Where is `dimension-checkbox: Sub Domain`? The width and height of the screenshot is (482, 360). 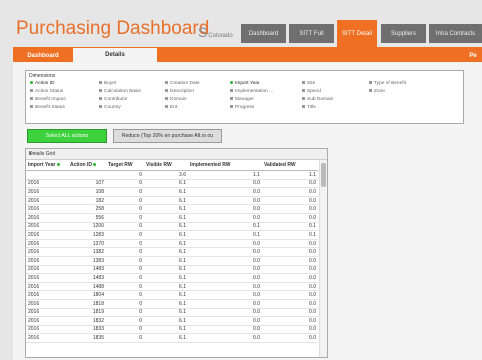
dimension-checkbox: Sub Domain is located at coordinates (317, 99).